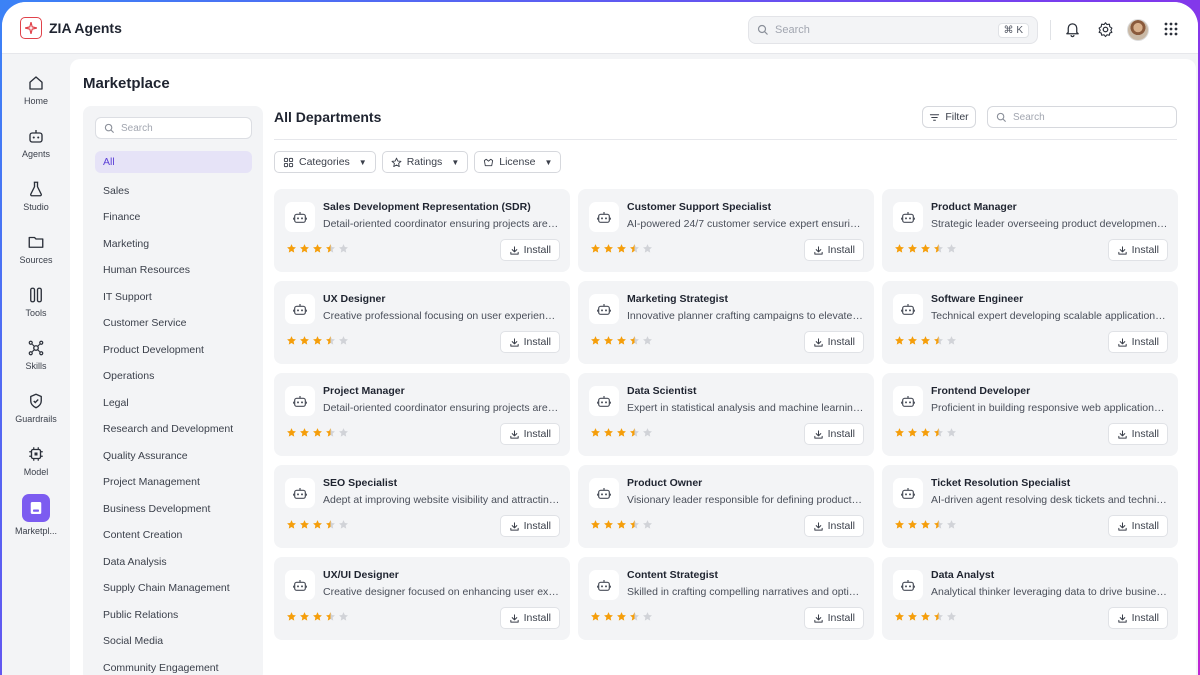 This screenshot has height=675, width=1200. What do you see at coordinates (518, 162) in the screenshot?
I see `license-dropdown: License ▼` at bounding box center [518, 162].